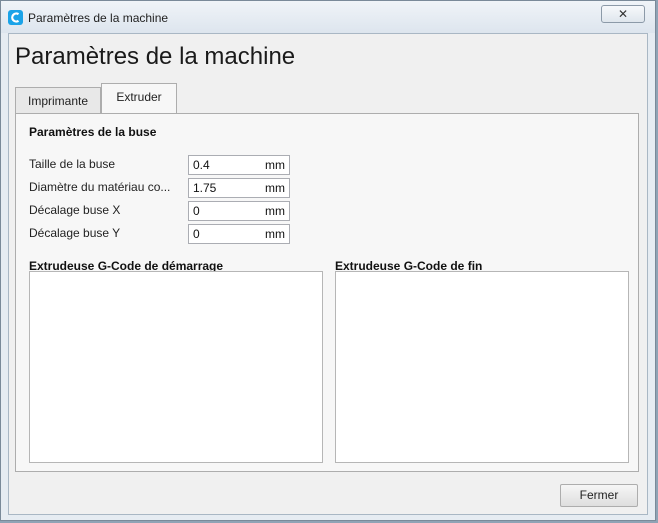 The height and width of the screenshot is (523, 658). Describe the element at coordinates (275, 188) in the screenshot. I see `material-diameter-unit: mm` at that location.